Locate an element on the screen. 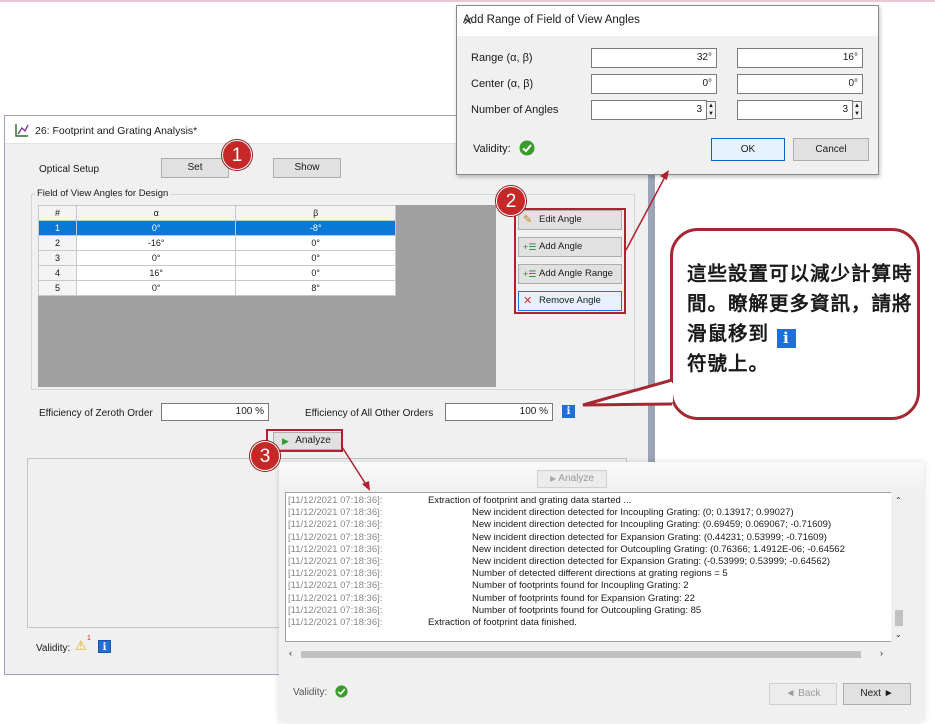 This screenshot has height=724, width=935. step-badge-3: 3 is located at coordinates (265, 456).